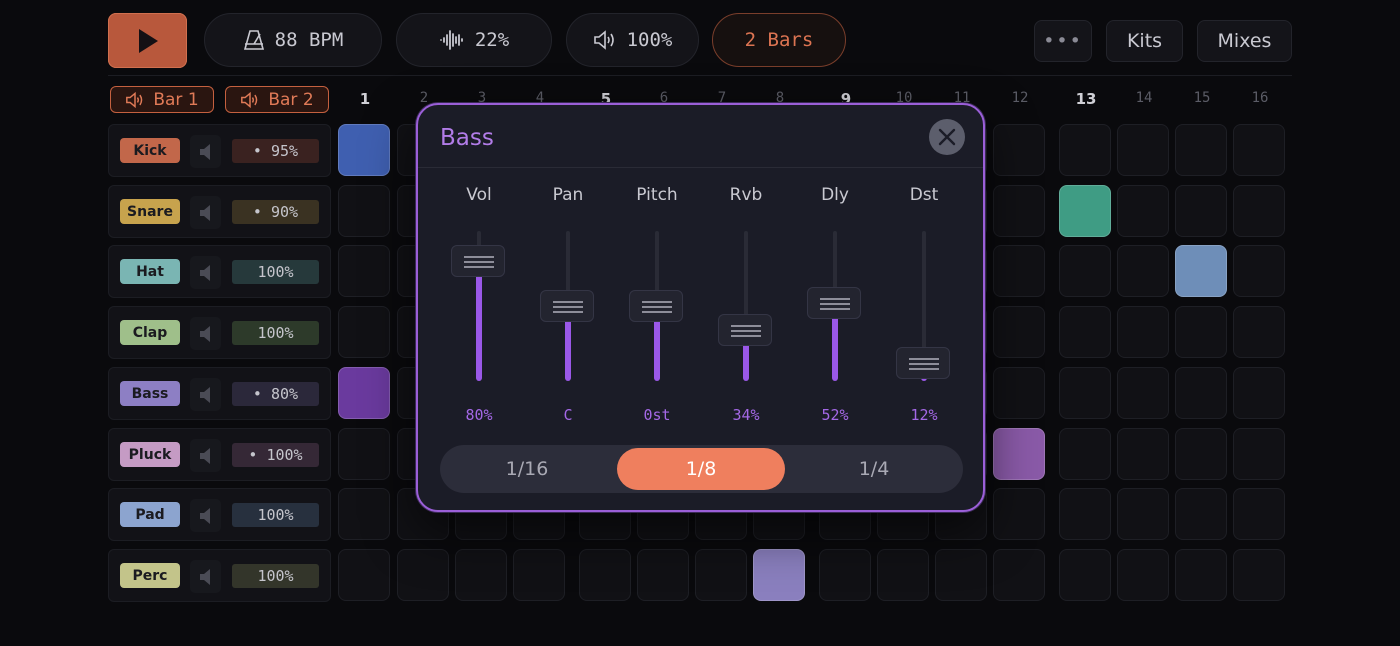  I want to click on tempo-control: 88 BPM, so click(293, 40).